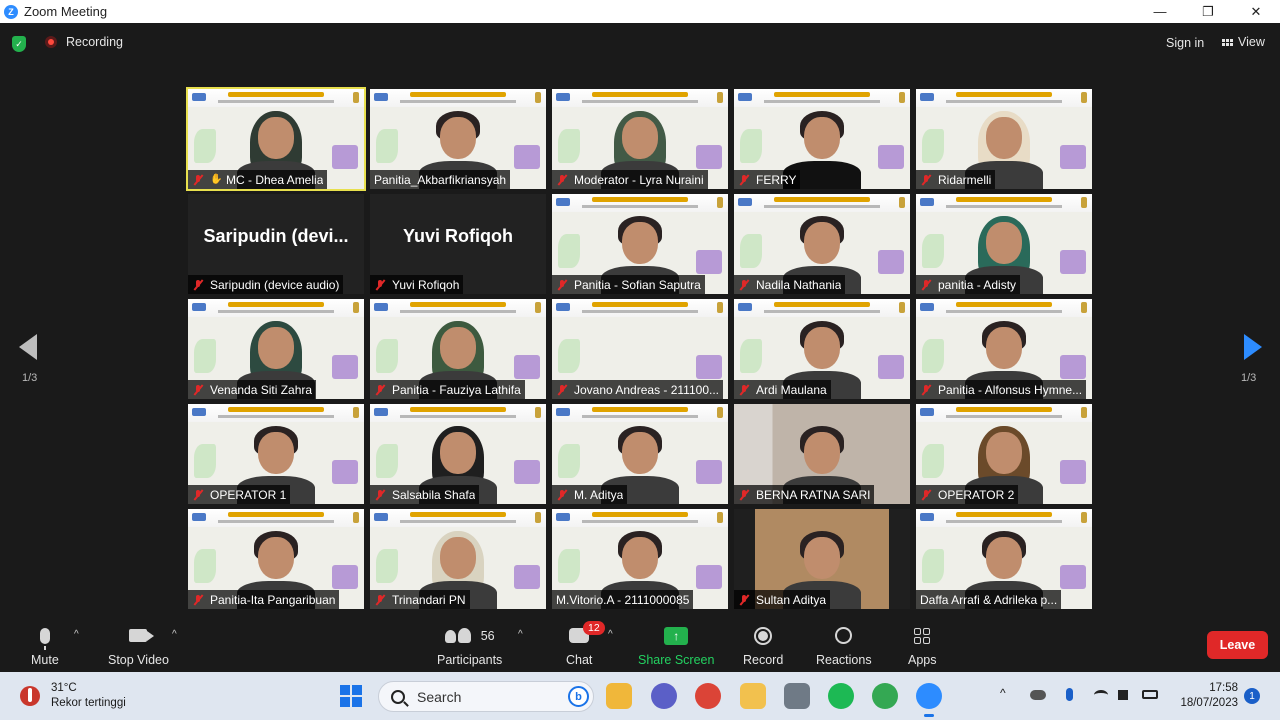 Image resolution: width=1280 pixels, height=720 pixels. What do you see at coordinates (578, 696) in the screenshot?
I see `bing-icon: b` at bounding box center [578, 696].